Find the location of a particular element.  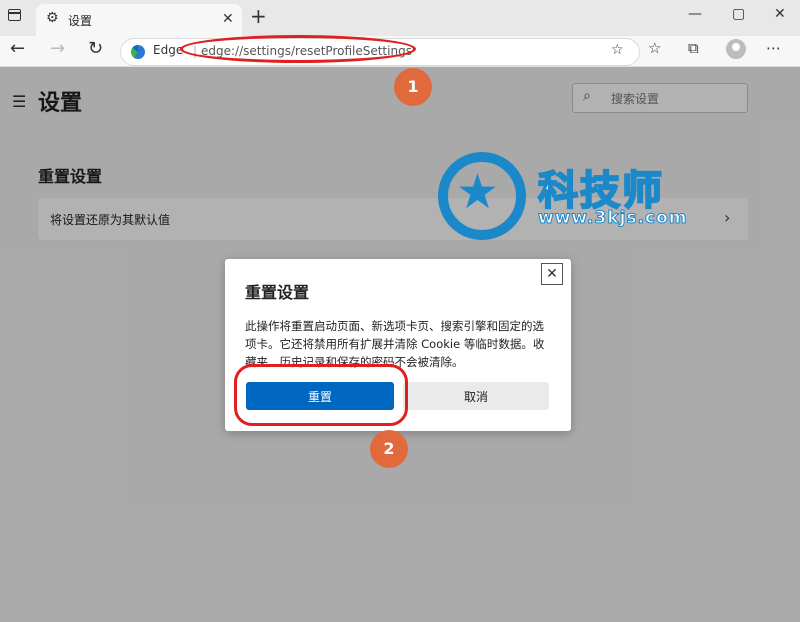

cancel-button: 取消 is located at coordinates (476, 396).